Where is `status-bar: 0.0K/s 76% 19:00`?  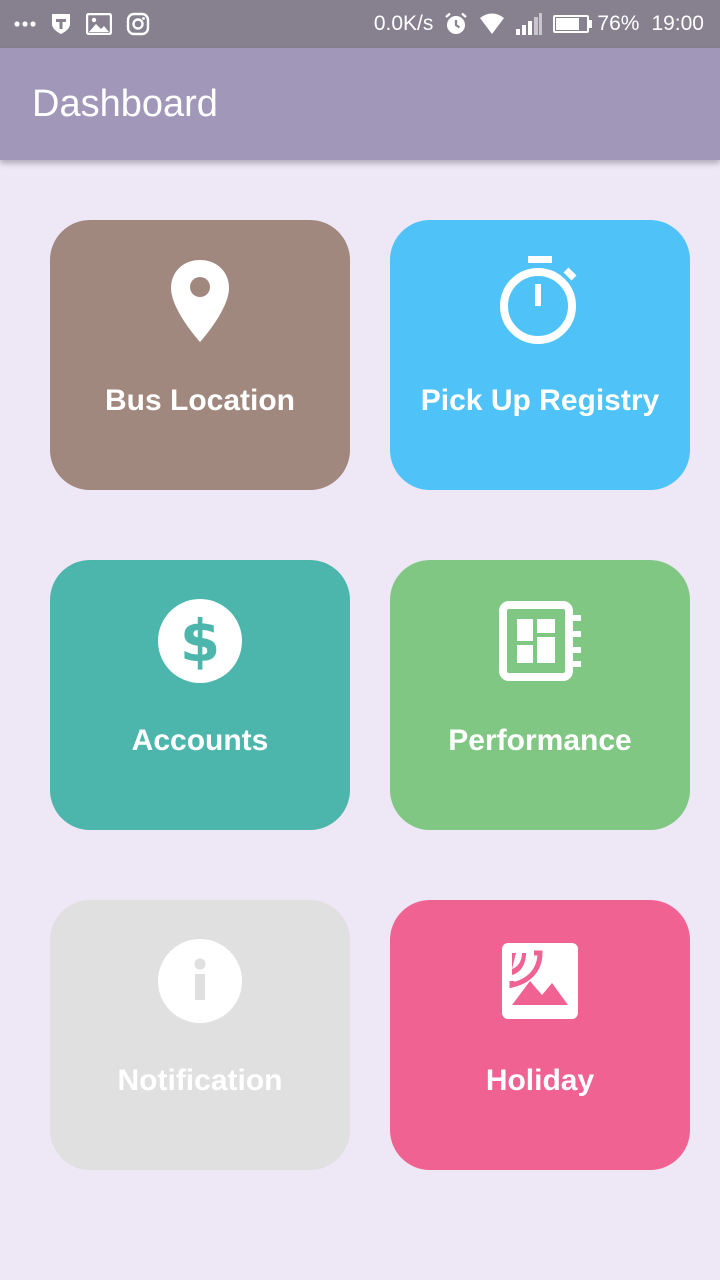 status-bar: 0.0K/s 76% 19:00 is located at coordinates (360, 24).